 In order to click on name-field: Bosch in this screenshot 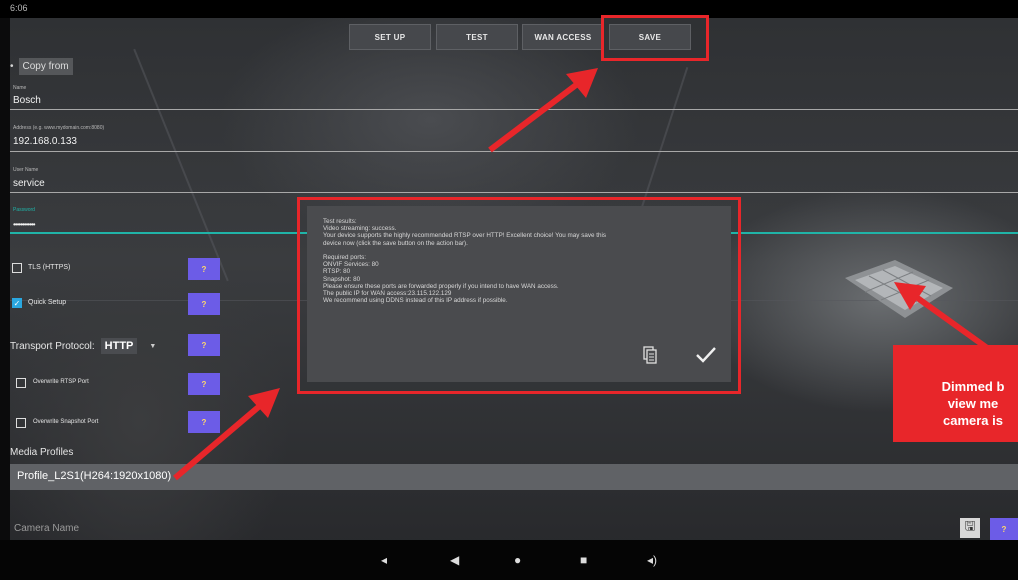, I will do `click(27, 100)`.